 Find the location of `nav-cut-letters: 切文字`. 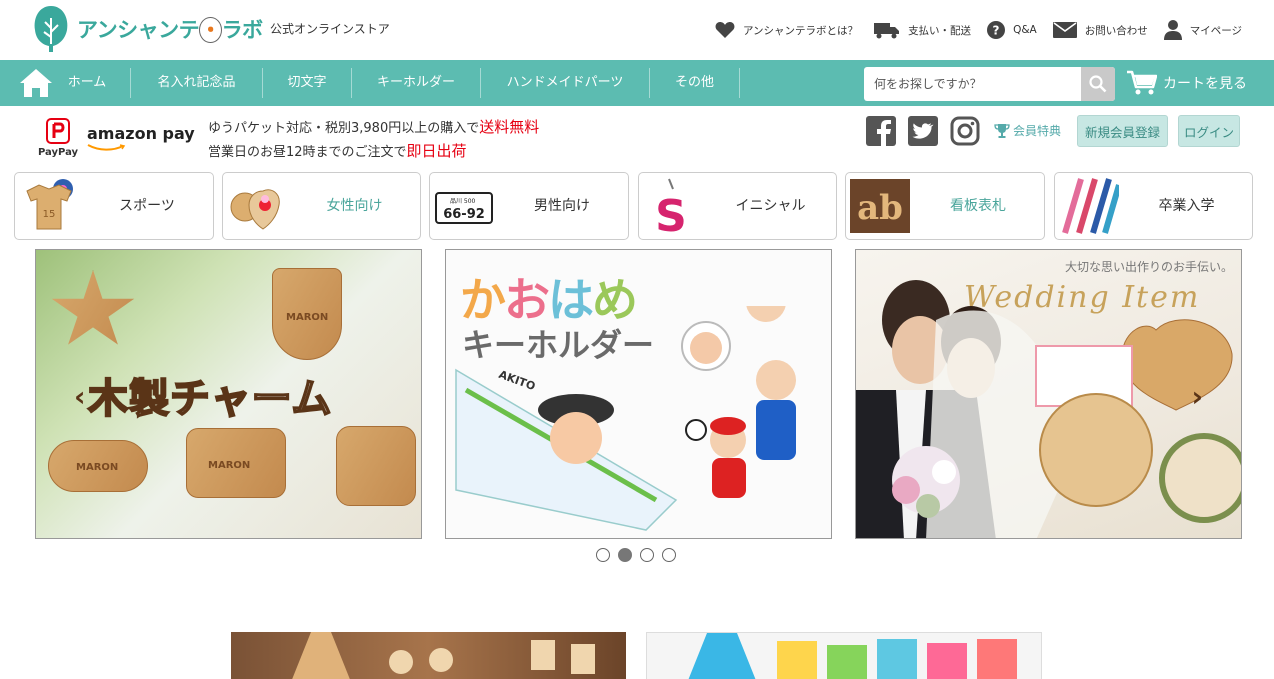

nav-cut-letters: 切文字 is located at coordinates (307, 83).